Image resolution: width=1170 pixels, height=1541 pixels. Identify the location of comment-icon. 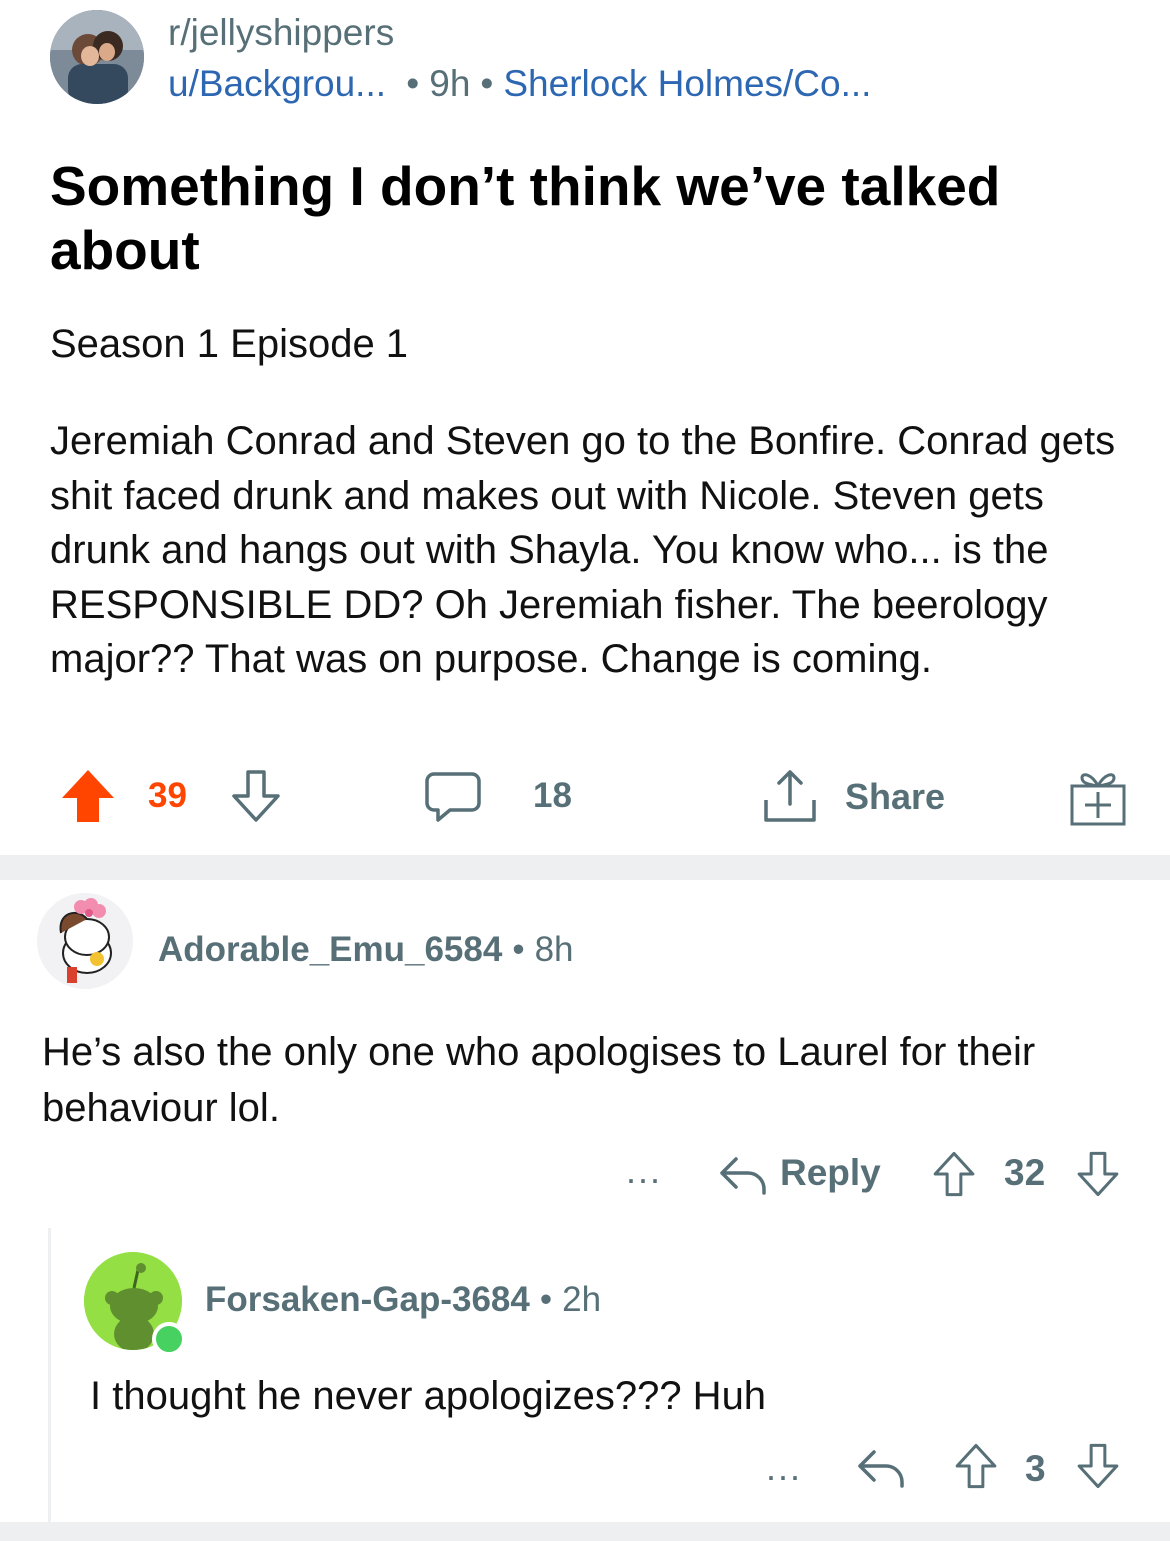
(453, 797).